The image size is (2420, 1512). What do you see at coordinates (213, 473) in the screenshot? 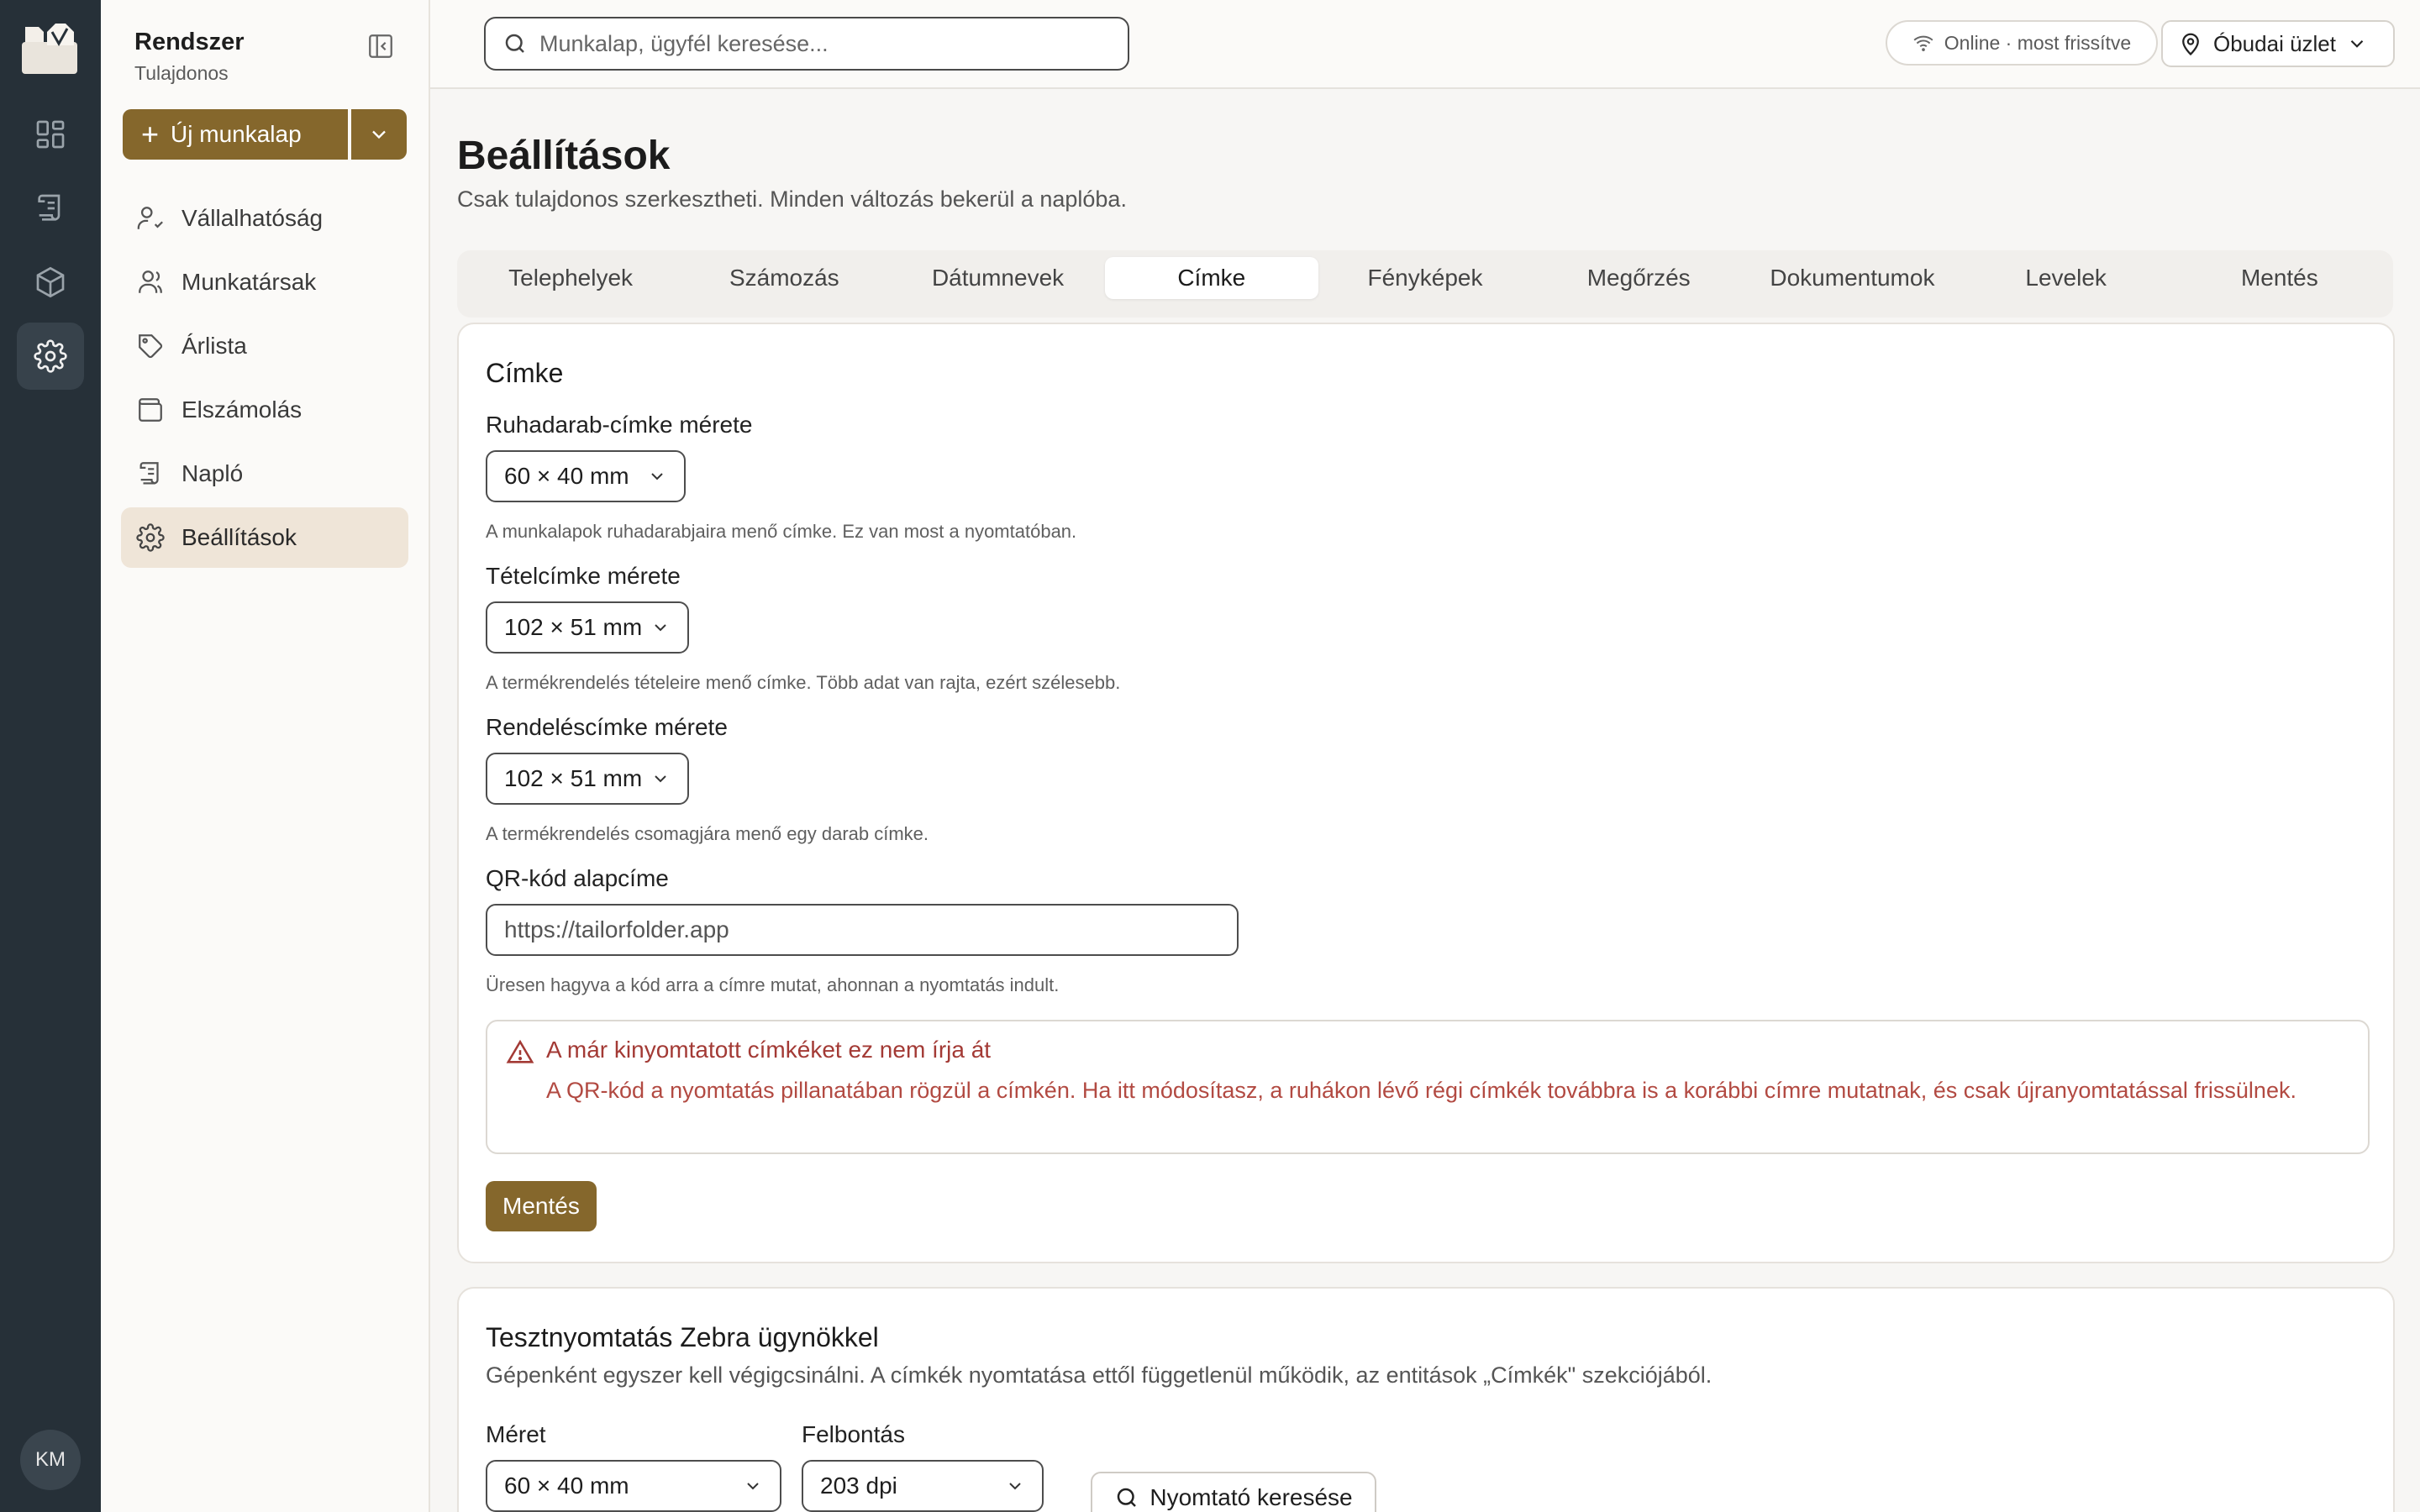
I see `sidebar-item-label: Napló` at bounding box center [213, 473].